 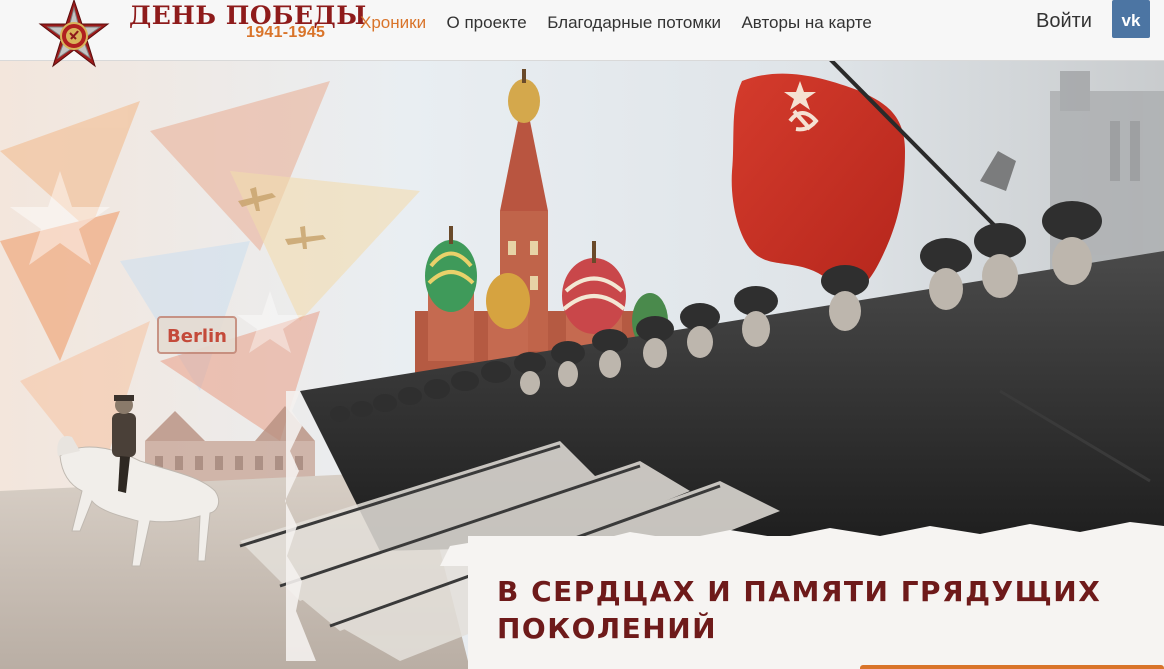 I want to click on berlin-sign: Berlin, so click(x=197, y=335).